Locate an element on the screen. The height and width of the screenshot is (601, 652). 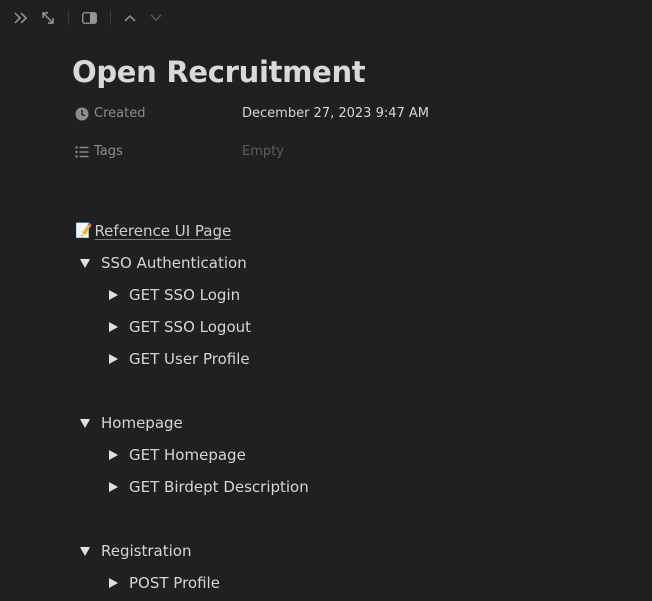
property-created-value: December 27, 2023 9:47 AM is located at coordinates (336, 113).